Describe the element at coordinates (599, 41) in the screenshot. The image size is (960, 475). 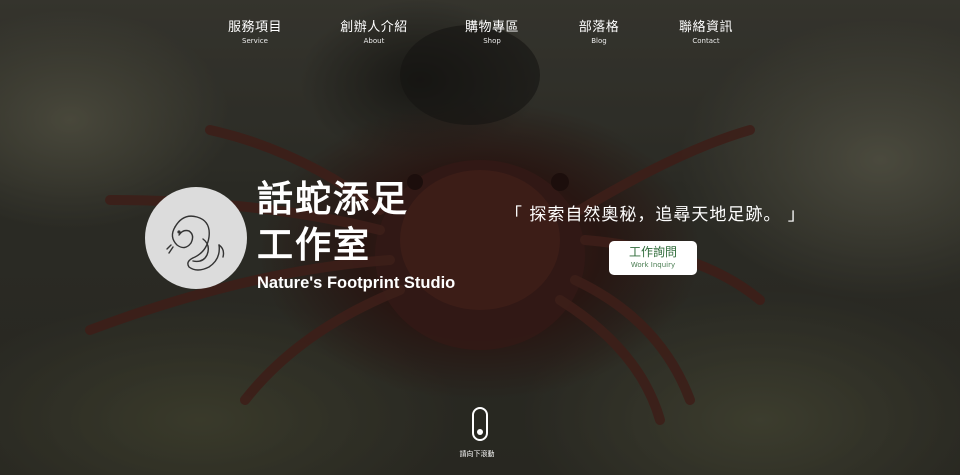
I see `nav-label-en: Blog` at that location.